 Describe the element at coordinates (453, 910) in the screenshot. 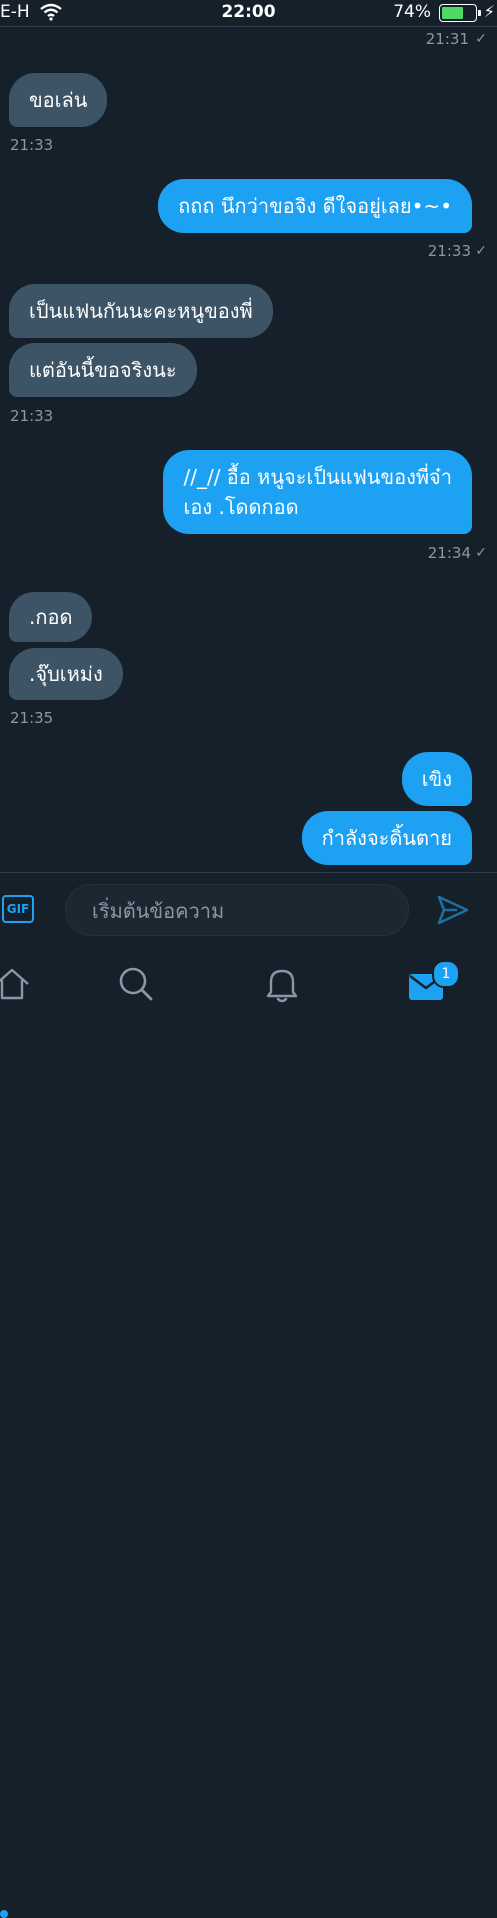

I see `send-icon` at that location.